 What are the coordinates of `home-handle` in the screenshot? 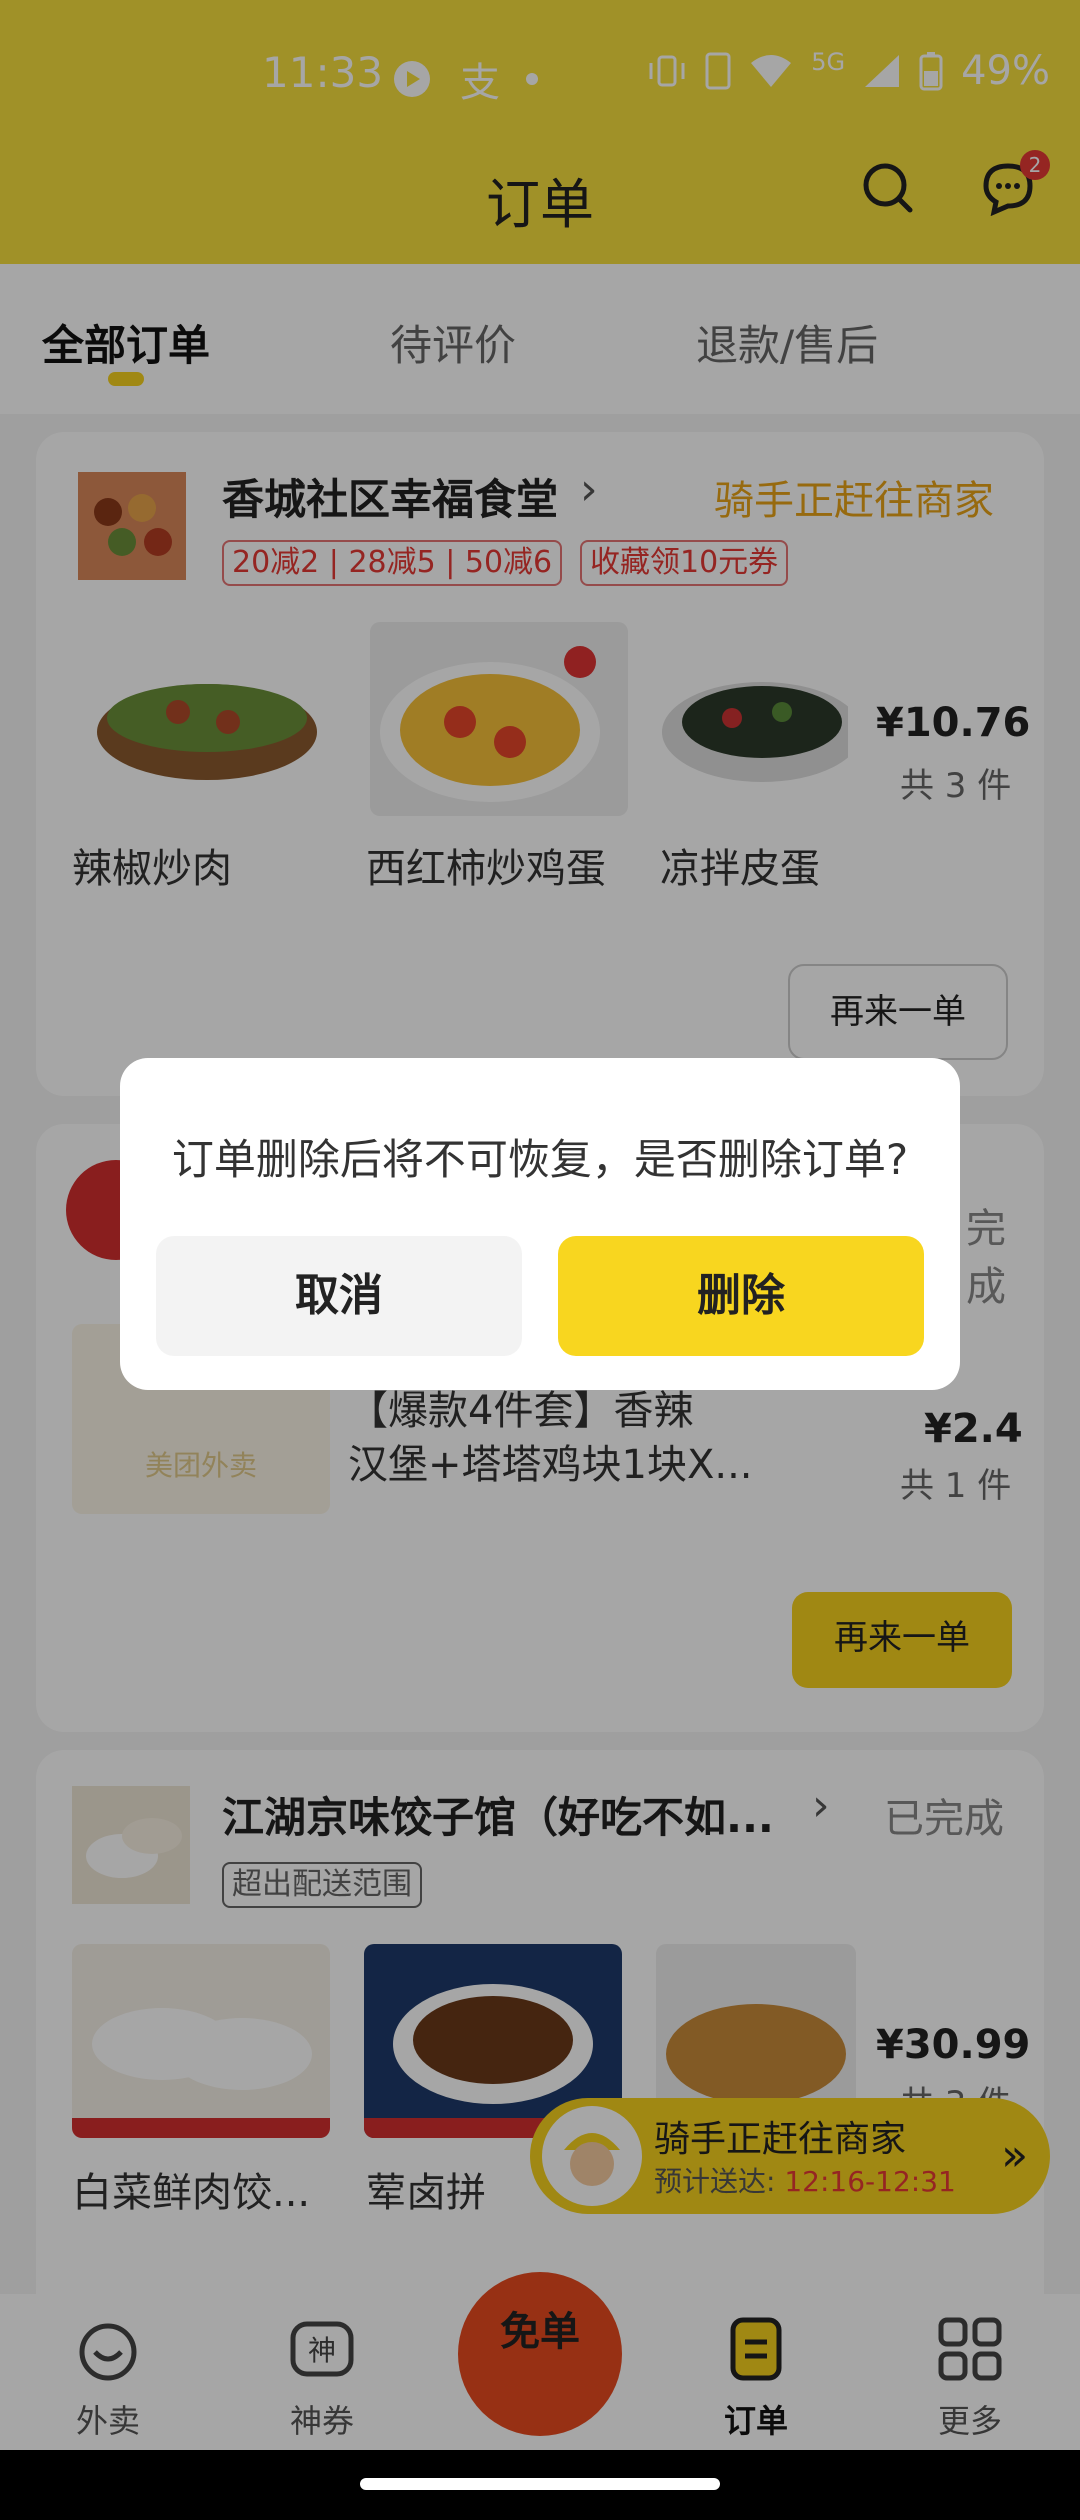 It's located at (540, 2484).